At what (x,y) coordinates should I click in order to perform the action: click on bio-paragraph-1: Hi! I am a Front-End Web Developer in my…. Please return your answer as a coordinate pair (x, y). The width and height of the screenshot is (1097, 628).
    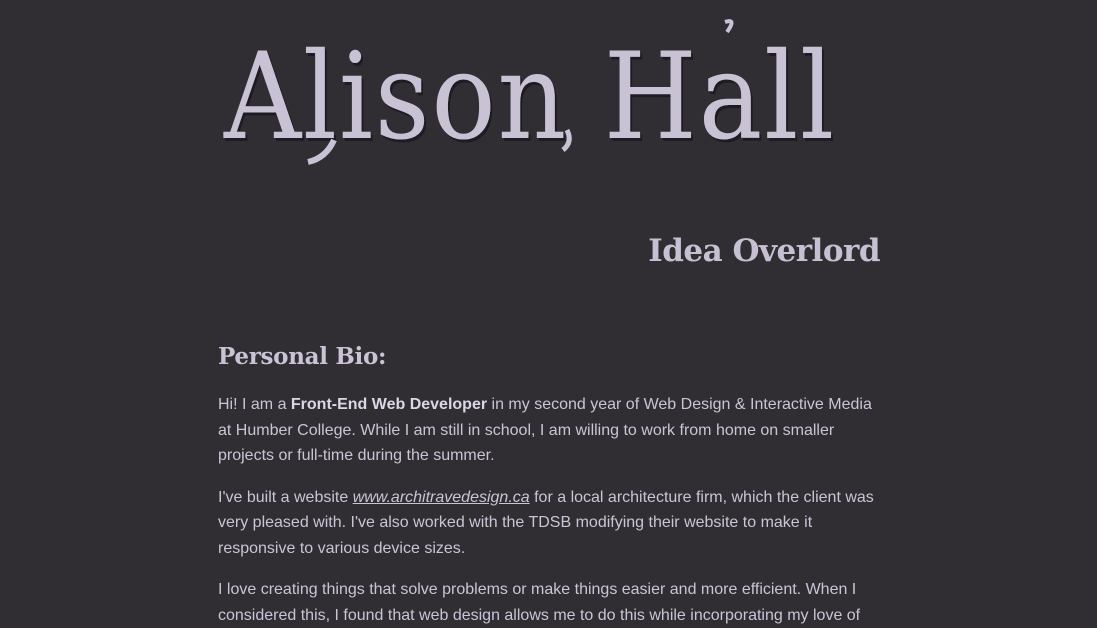
    Looking at the image, I should click on (553, 430).